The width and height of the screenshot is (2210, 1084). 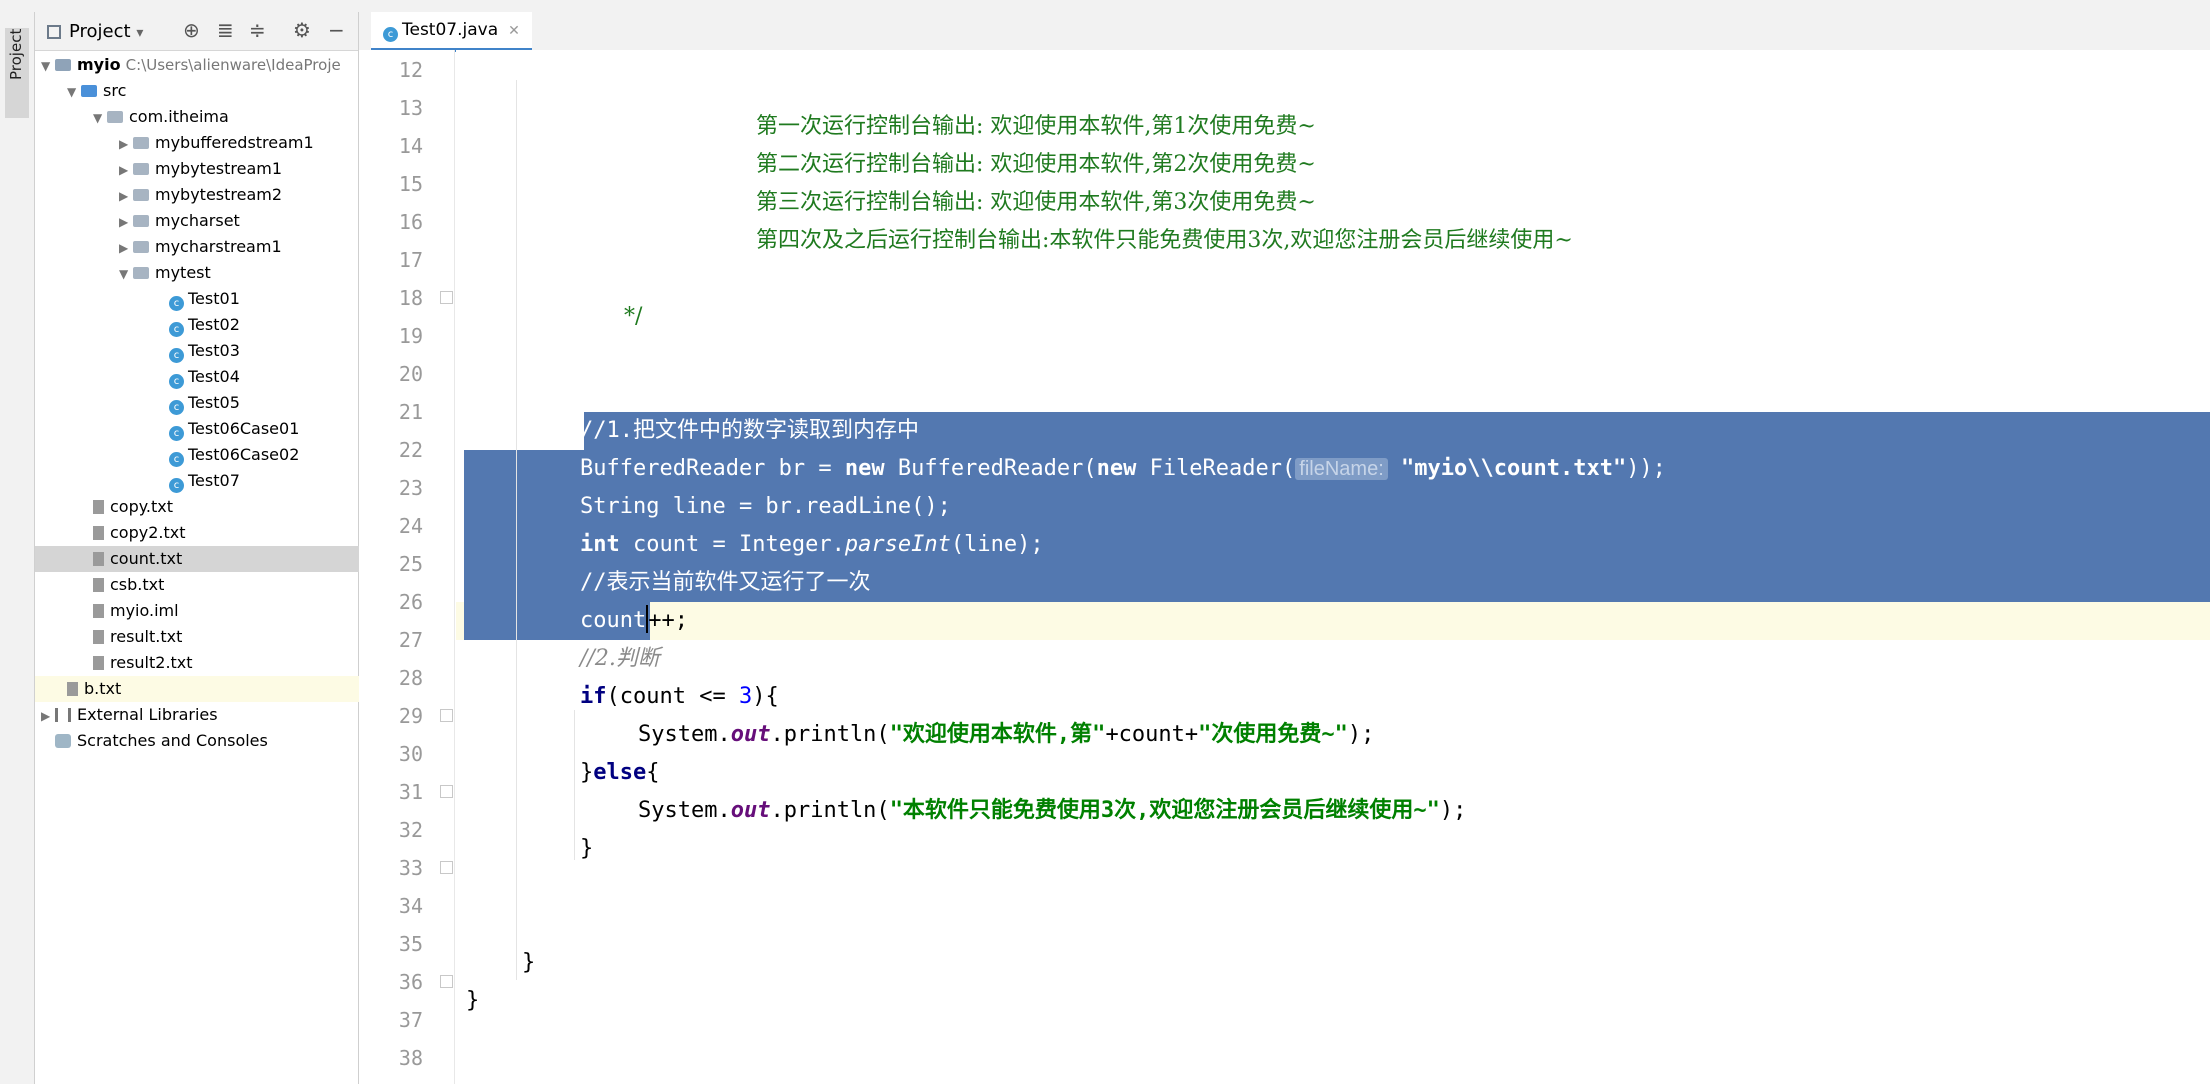 I want to click on tree-item-label: mycharset, so click(x=197, y=220).